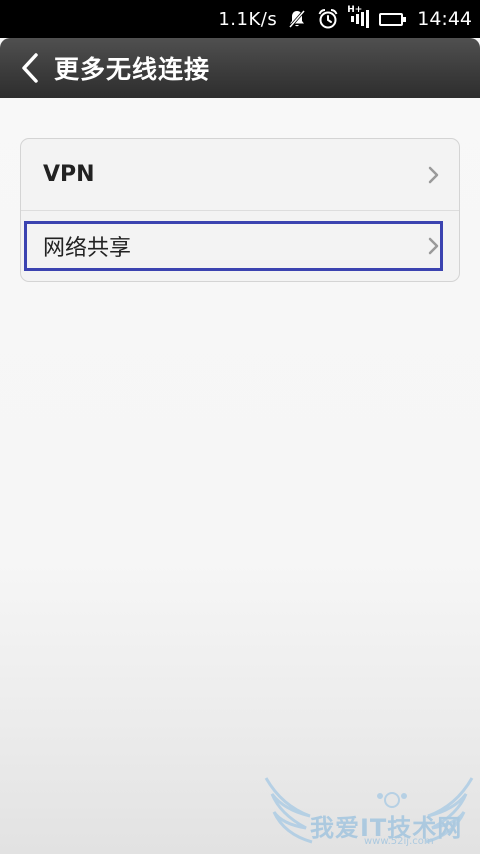  What do you see at coordinates (393, 19) in the screenshot?
I see `battery-icon` at bounding box center [393, 19].